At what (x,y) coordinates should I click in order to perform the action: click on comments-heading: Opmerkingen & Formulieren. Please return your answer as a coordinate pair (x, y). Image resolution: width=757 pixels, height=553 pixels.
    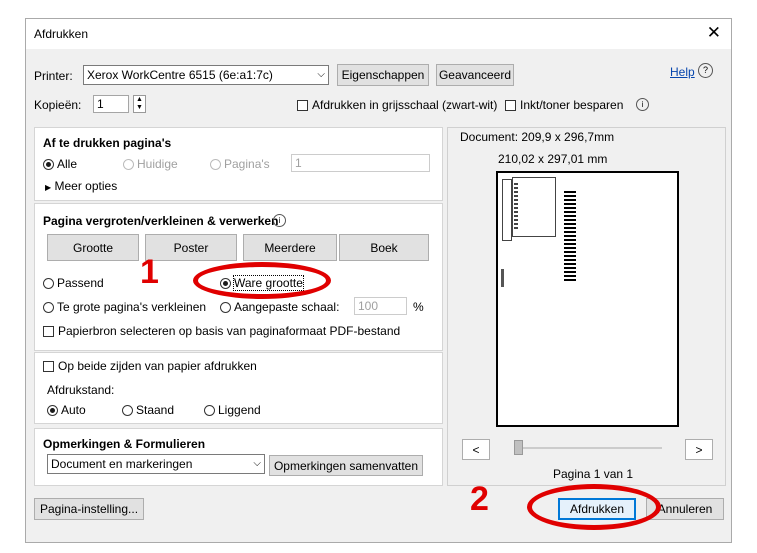
    Looking at the image, I should click on (124, 444).